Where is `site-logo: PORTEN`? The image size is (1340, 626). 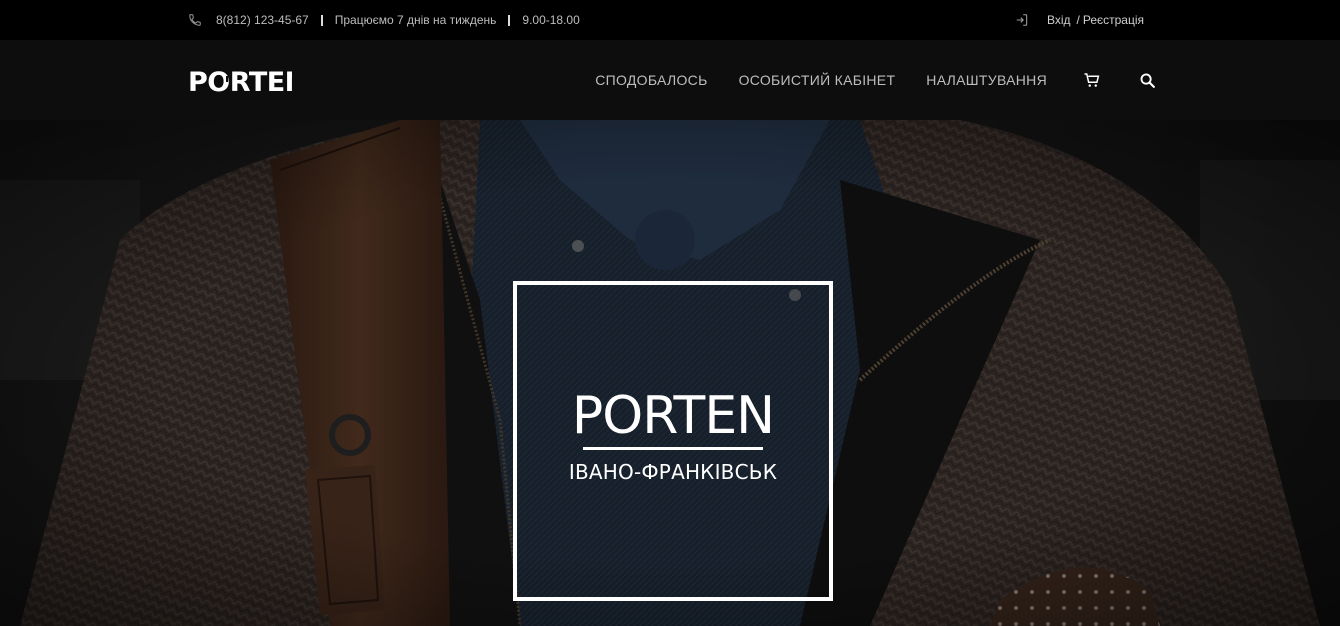 site-logo: PORTEN is located at coordinates (240, 80).